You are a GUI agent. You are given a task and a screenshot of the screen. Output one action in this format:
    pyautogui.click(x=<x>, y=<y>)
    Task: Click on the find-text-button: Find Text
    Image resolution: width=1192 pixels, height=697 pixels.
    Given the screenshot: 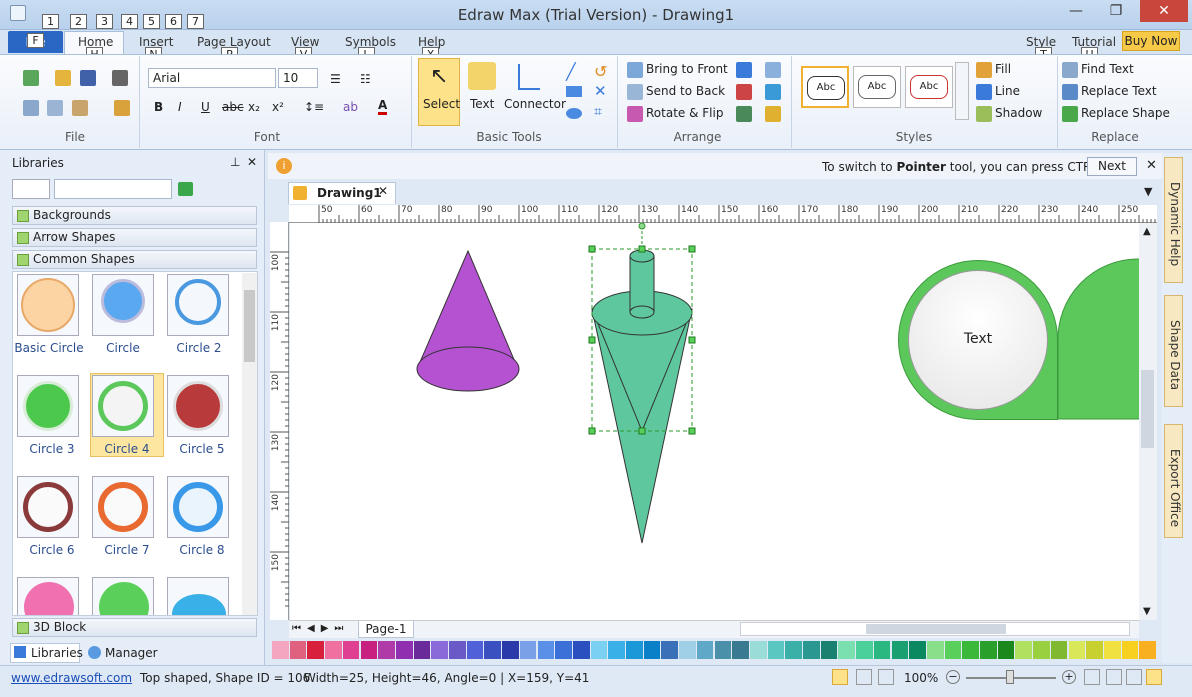 What is the action you would take?
    pyautogui.click(x=1107, y=69)
    